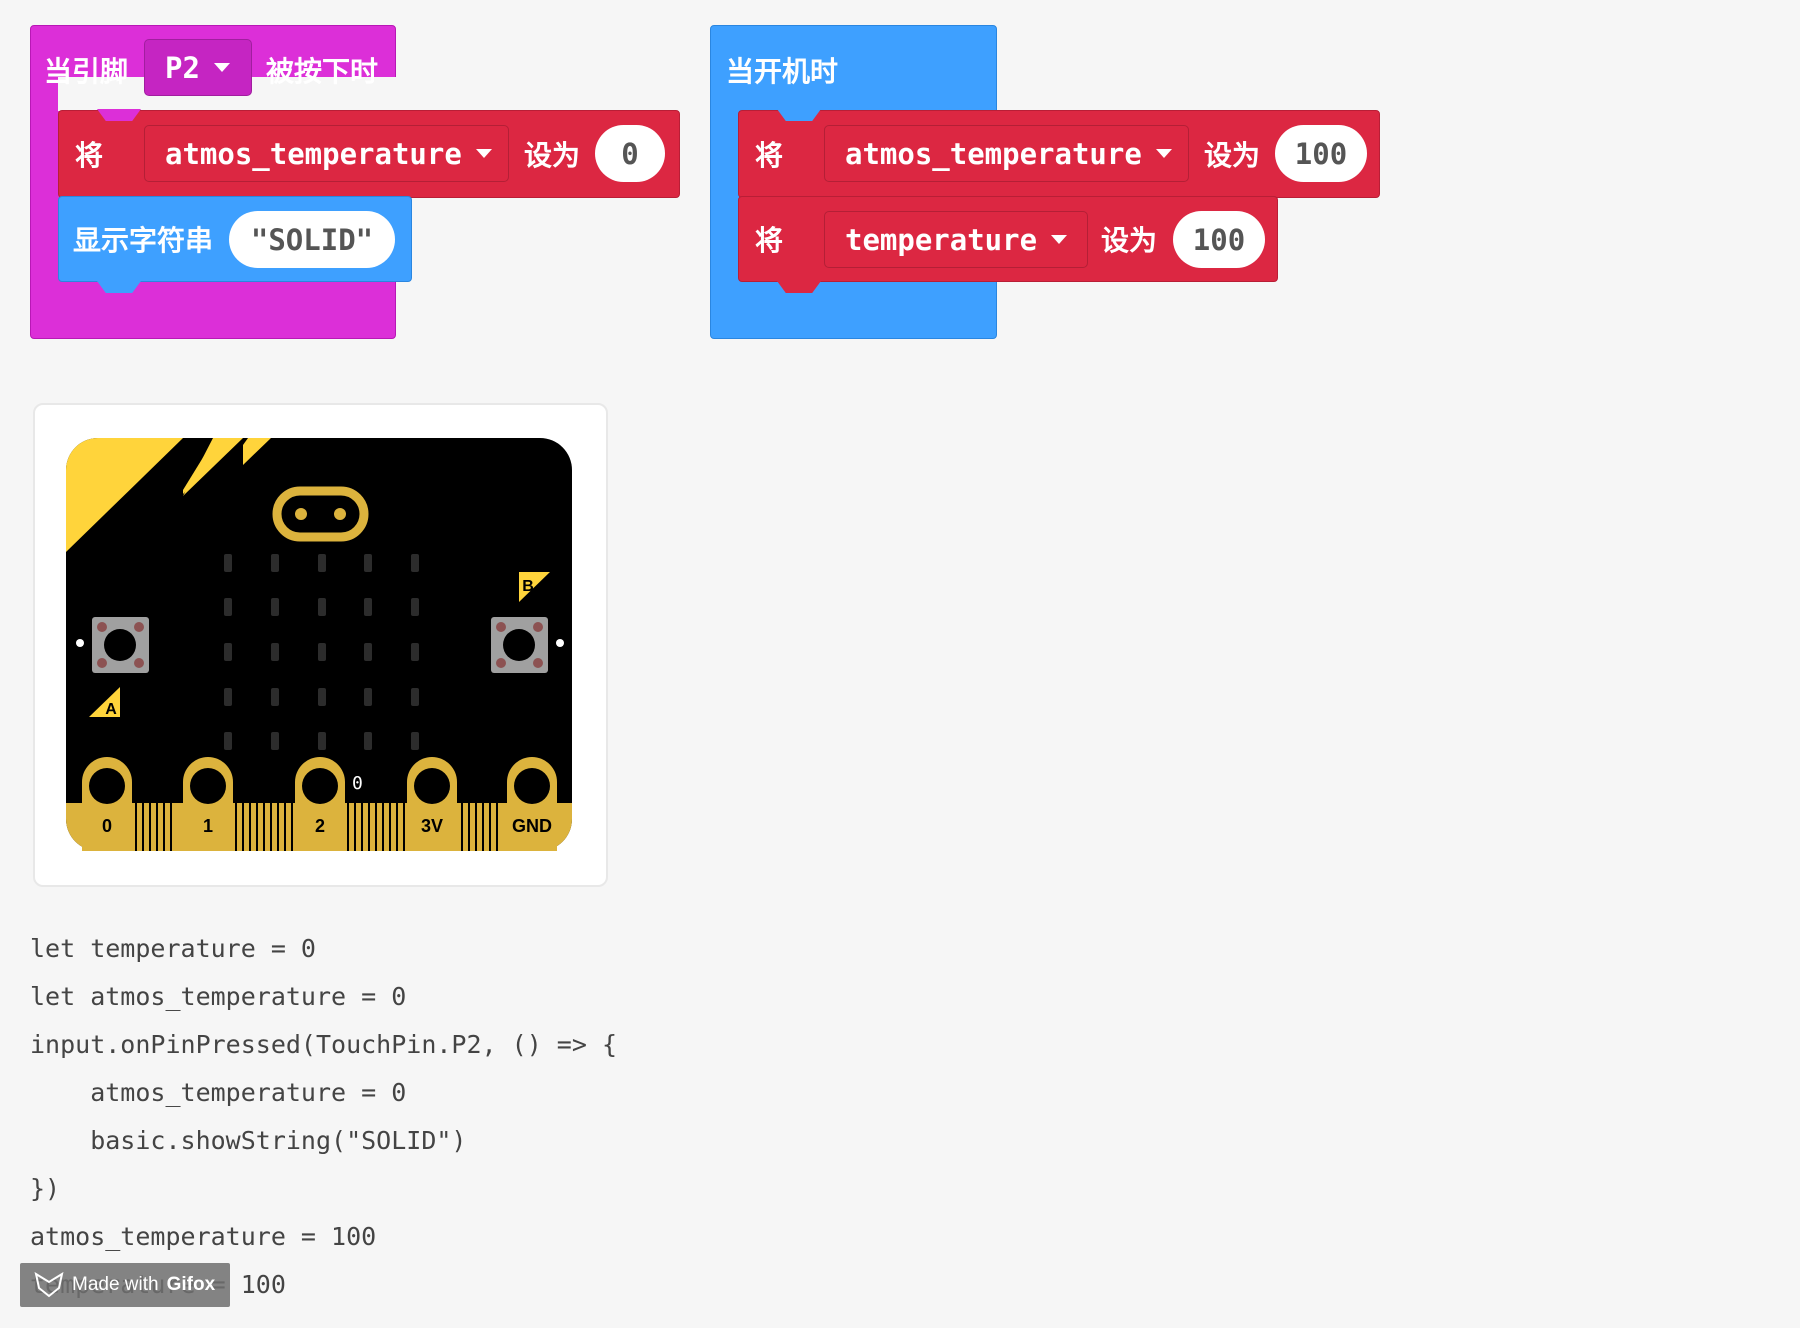 The image size is (1800, 1328). What do you see at coordinates (432, 804) in the screenshot?
I see `pin-3v: 3V` at bounding box center [432, 804].